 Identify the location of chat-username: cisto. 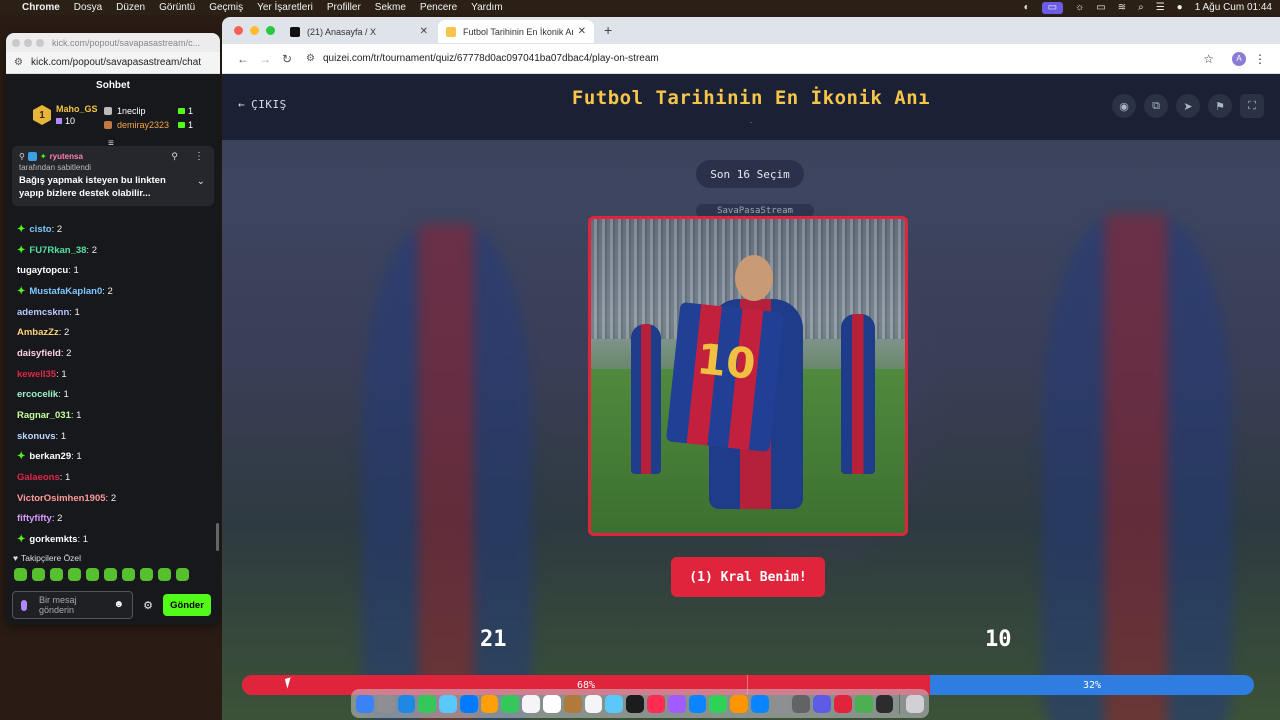
(40, 229).